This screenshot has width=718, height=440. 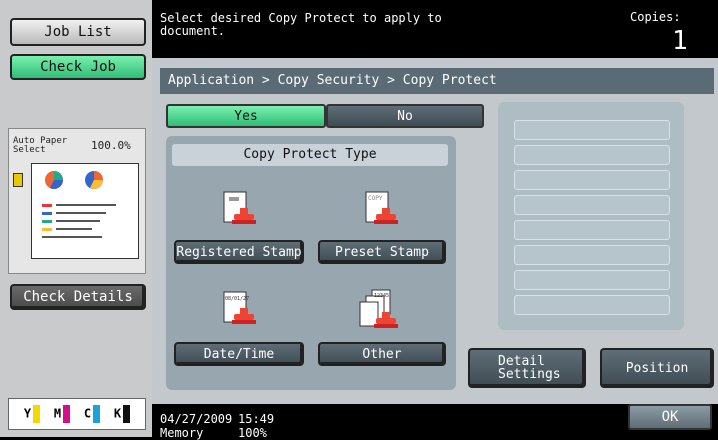 What do you see at coordinates (381, 296) in the screenshot?
I see `svg-text: 12345` at bounding box center [381, 296].